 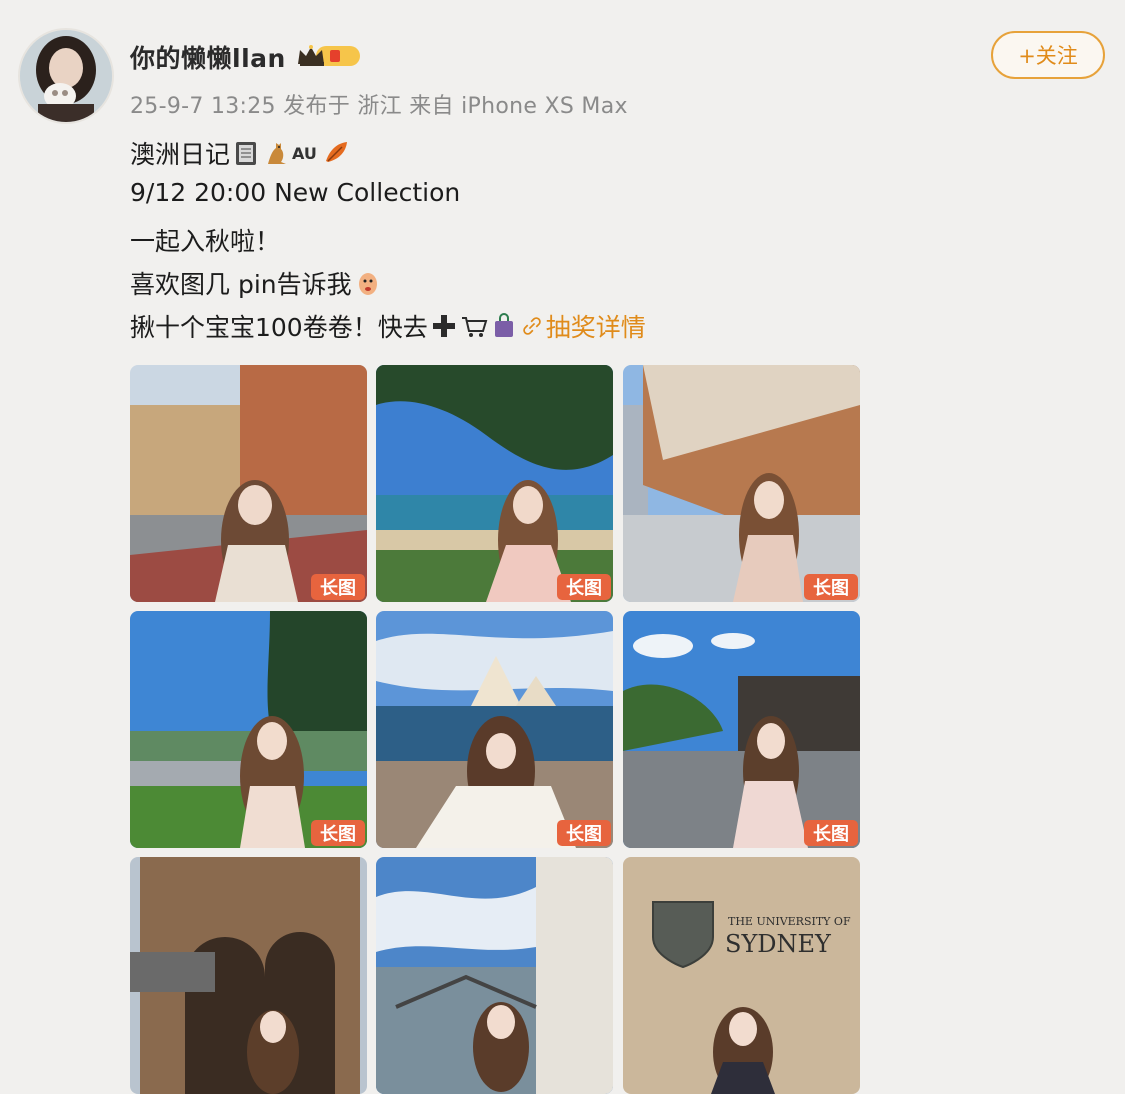 I want to click on photo-5: 长图, so click(x=494, y=729).